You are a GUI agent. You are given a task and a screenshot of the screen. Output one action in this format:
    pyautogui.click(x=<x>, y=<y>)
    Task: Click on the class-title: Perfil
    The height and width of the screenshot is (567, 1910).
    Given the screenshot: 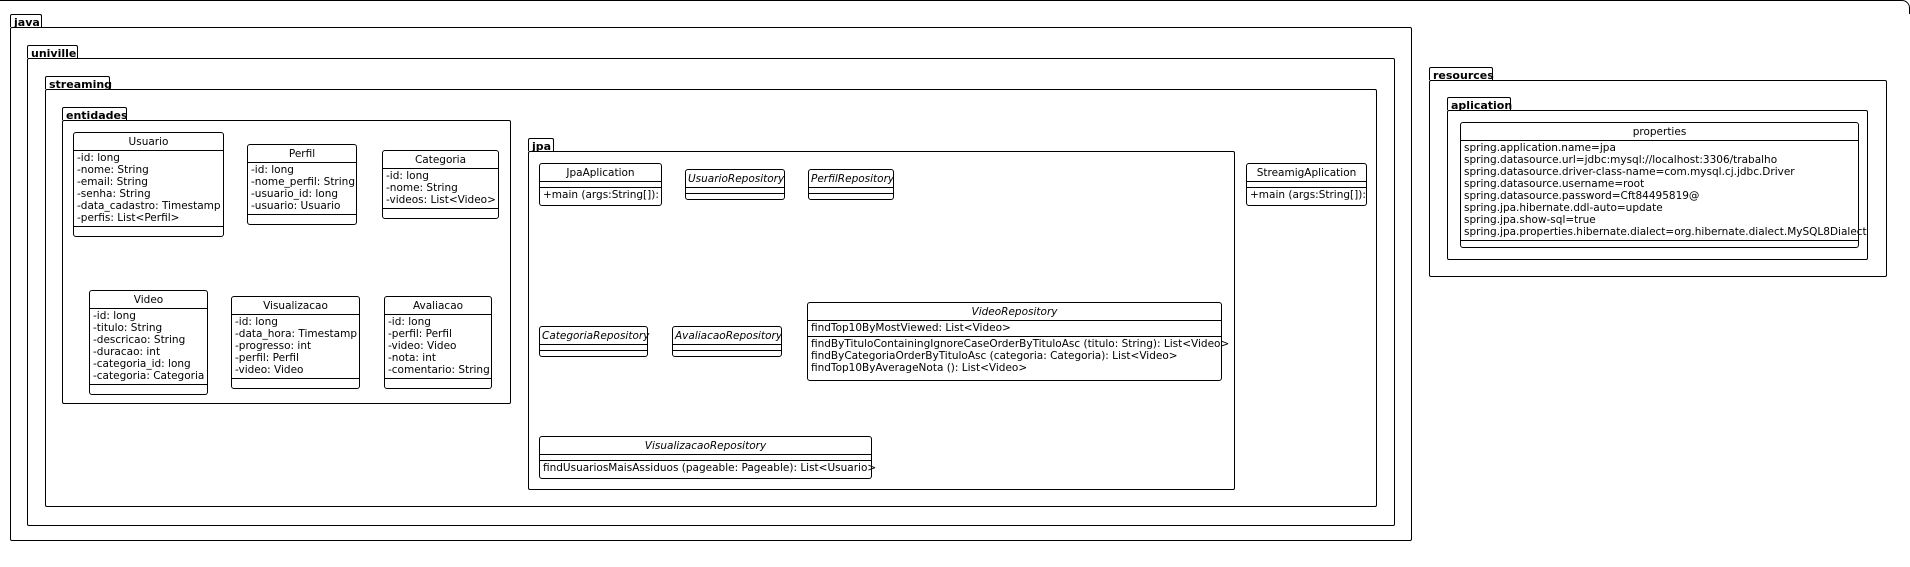 What is the action you would take?
    pyautogui.click(x=302, y=154)
    